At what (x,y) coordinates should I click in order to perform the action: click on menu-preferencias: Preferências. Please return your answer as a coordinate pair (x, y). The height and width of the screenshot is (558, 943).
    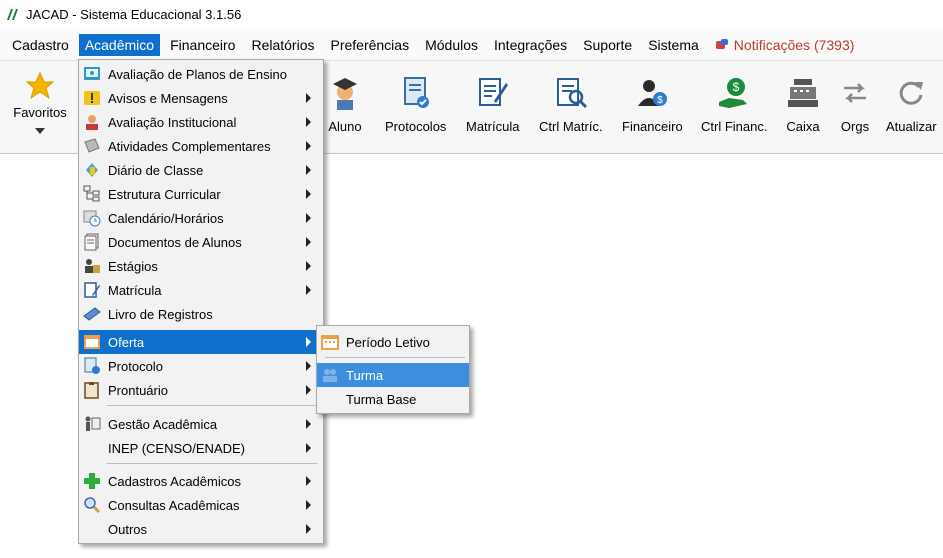
    Looking at the image, I should click on (369, 45).